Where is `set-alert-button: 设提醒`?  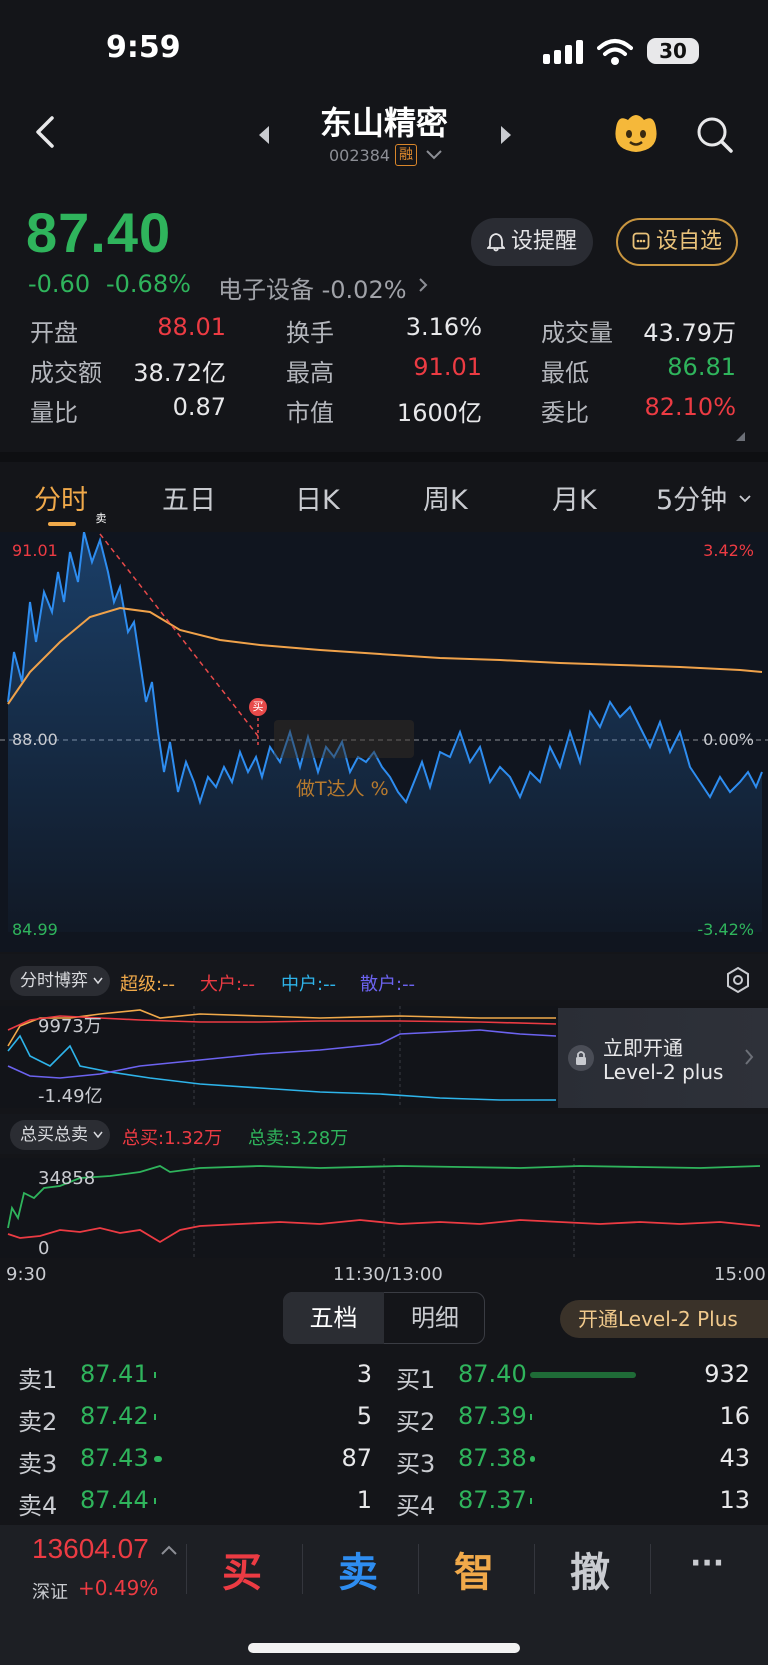
set-alert-button: 设提醒 is located at coordinates (532, 242).